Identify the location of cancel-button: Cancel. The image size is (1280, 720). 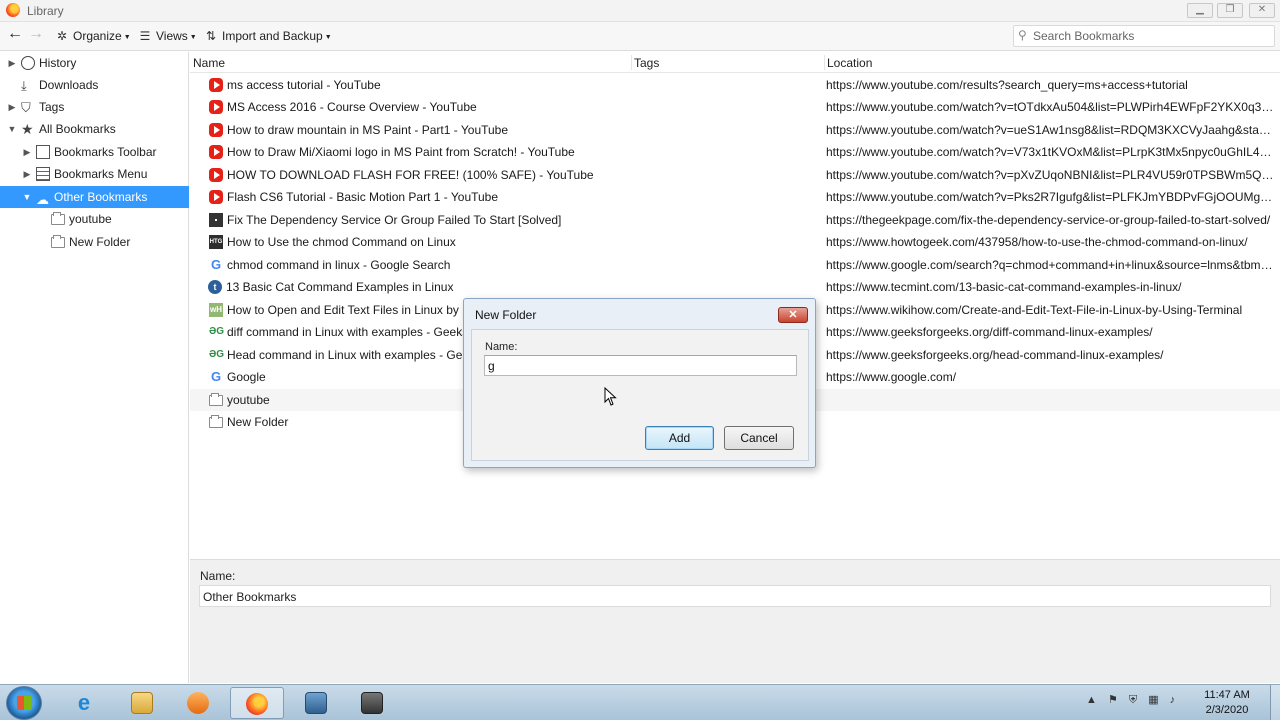
(759, 438).